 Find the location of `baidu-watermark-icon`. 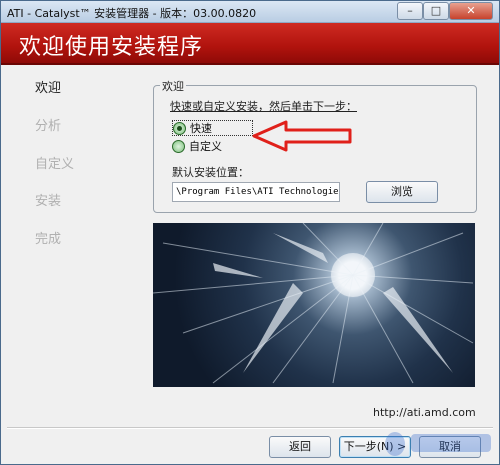

baidu-watermark-icon is located at coordinates (438, 444).